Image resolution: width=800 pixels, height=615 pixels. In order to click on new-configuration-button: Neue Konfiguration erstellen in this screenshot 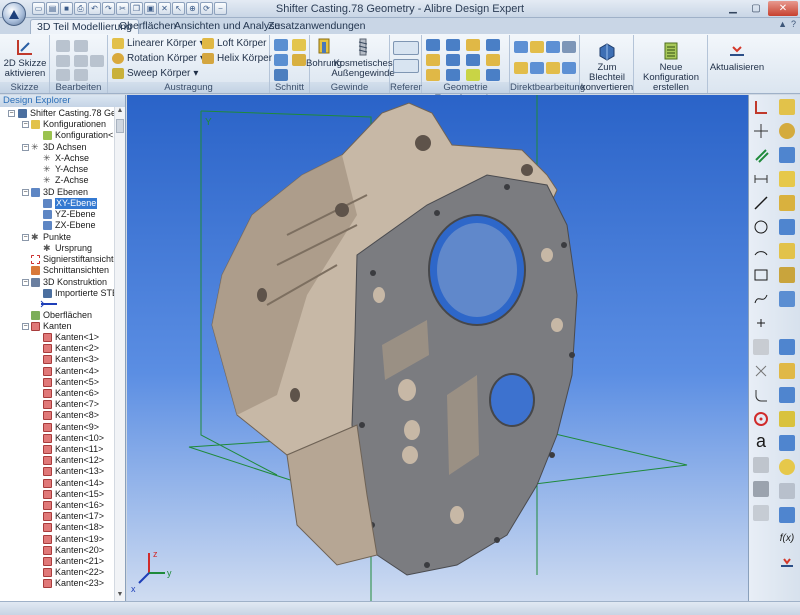, I will do `click(671, 67)`.